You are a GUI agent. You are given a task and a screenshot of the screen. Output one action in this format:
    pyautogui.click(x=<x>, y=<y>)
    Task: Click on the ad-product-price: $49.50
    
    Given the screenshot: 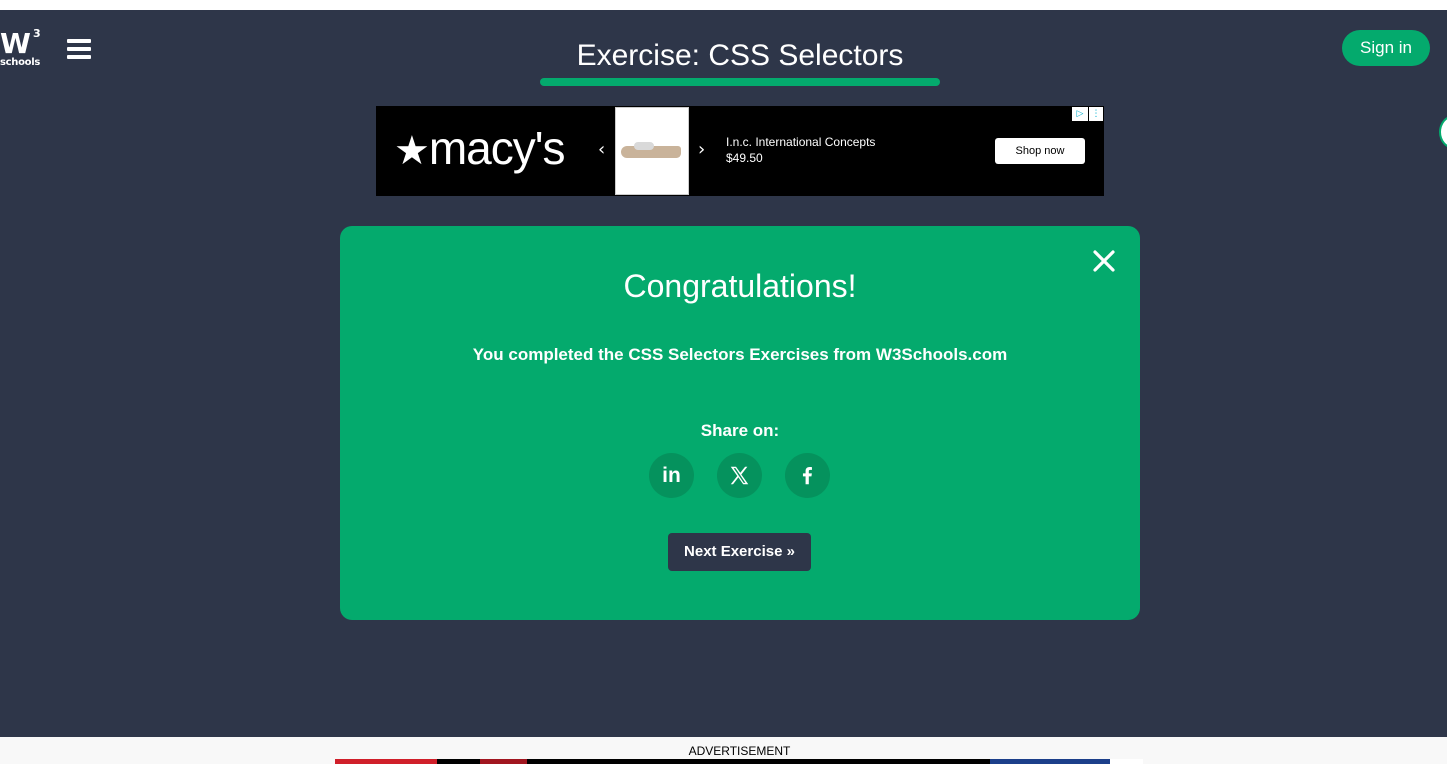 What is the action you would take?
    pyautogui.click(x=744, y=158)
    